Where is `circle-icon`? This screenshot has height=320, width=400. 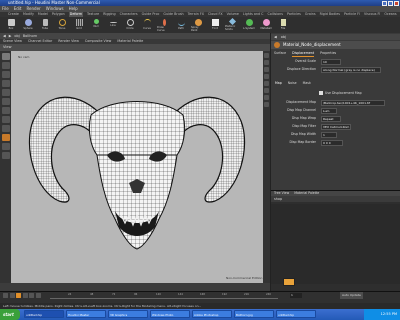
circle-icon is located at coordinates (130, 22).